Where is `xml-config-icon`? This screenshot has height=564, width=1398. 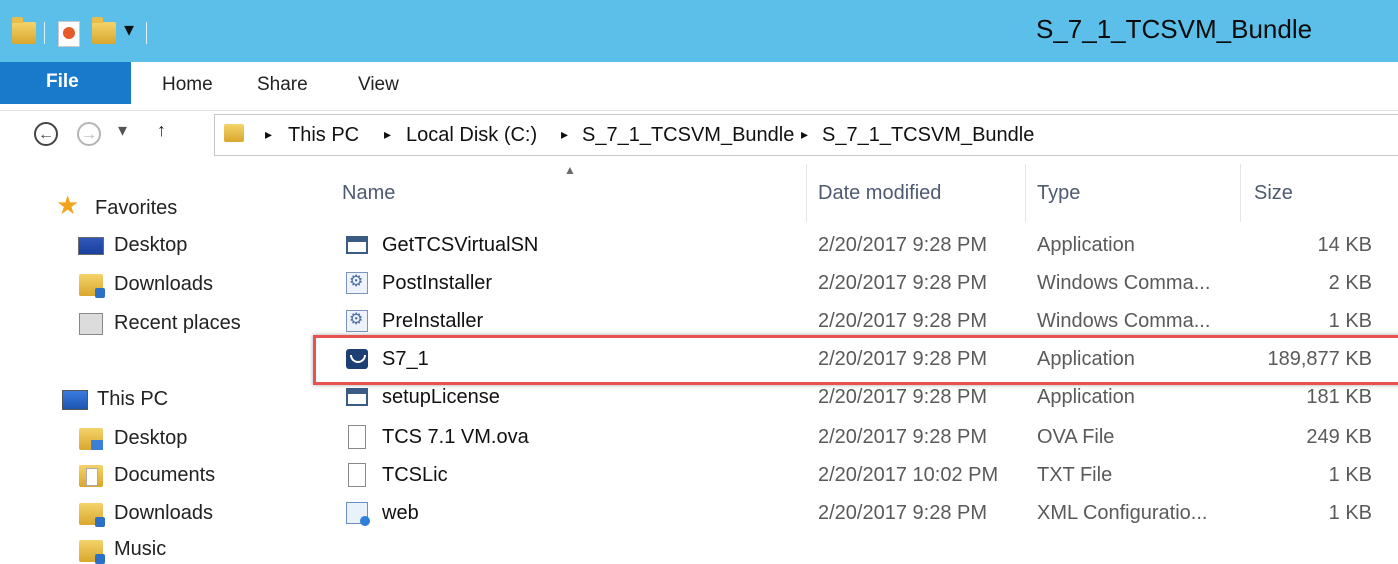 xml-config-icon is located at coordinates (358, 514).